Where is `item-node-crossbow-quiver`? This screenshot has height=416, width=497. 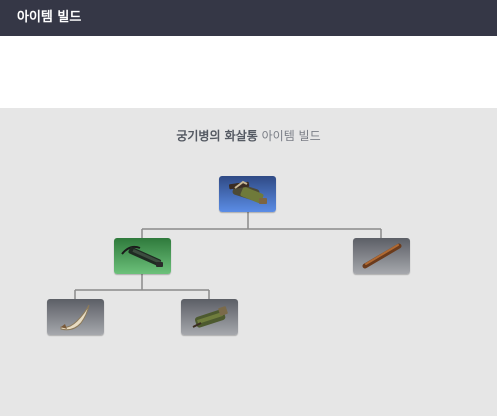 item-node-crossbow-quiver is located at coordinates (142, 256).